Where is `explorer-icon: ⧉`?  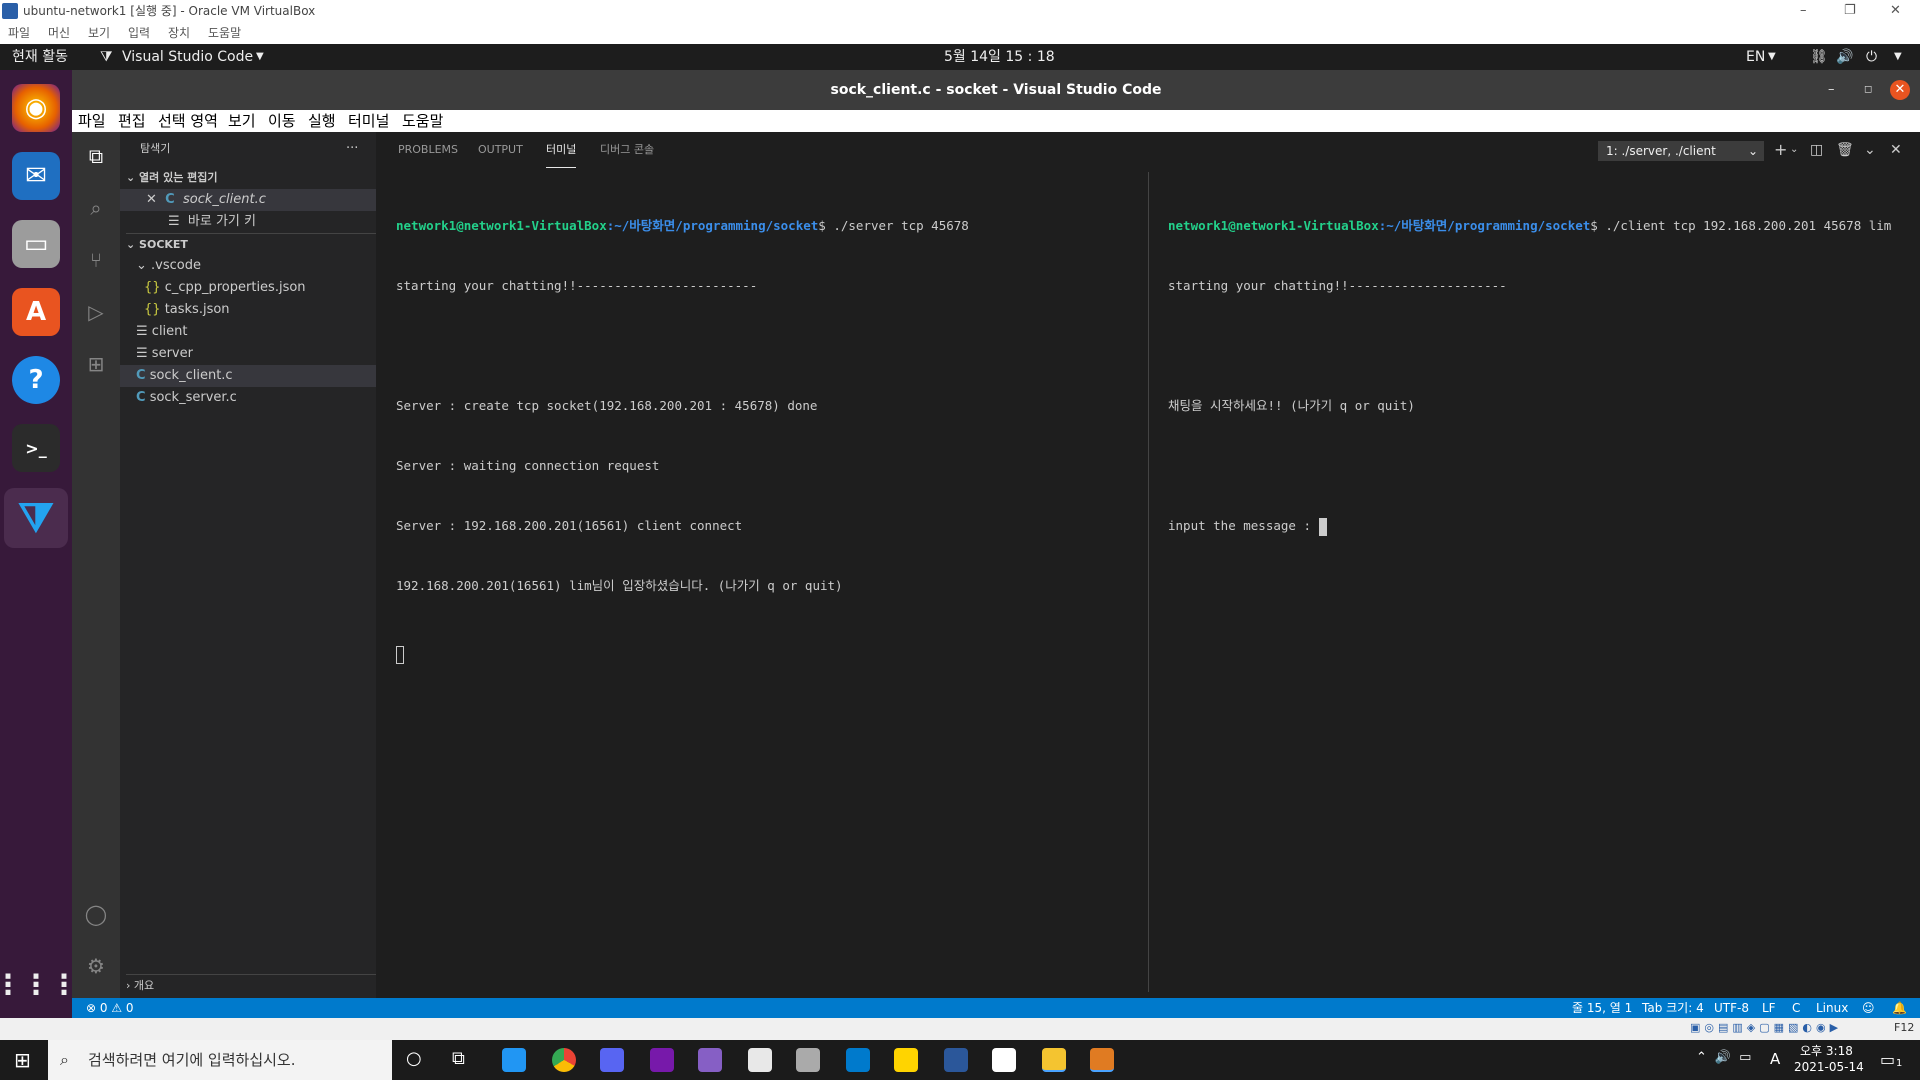
explorer-icon: ⧉ is located at coordinates (96, 156).